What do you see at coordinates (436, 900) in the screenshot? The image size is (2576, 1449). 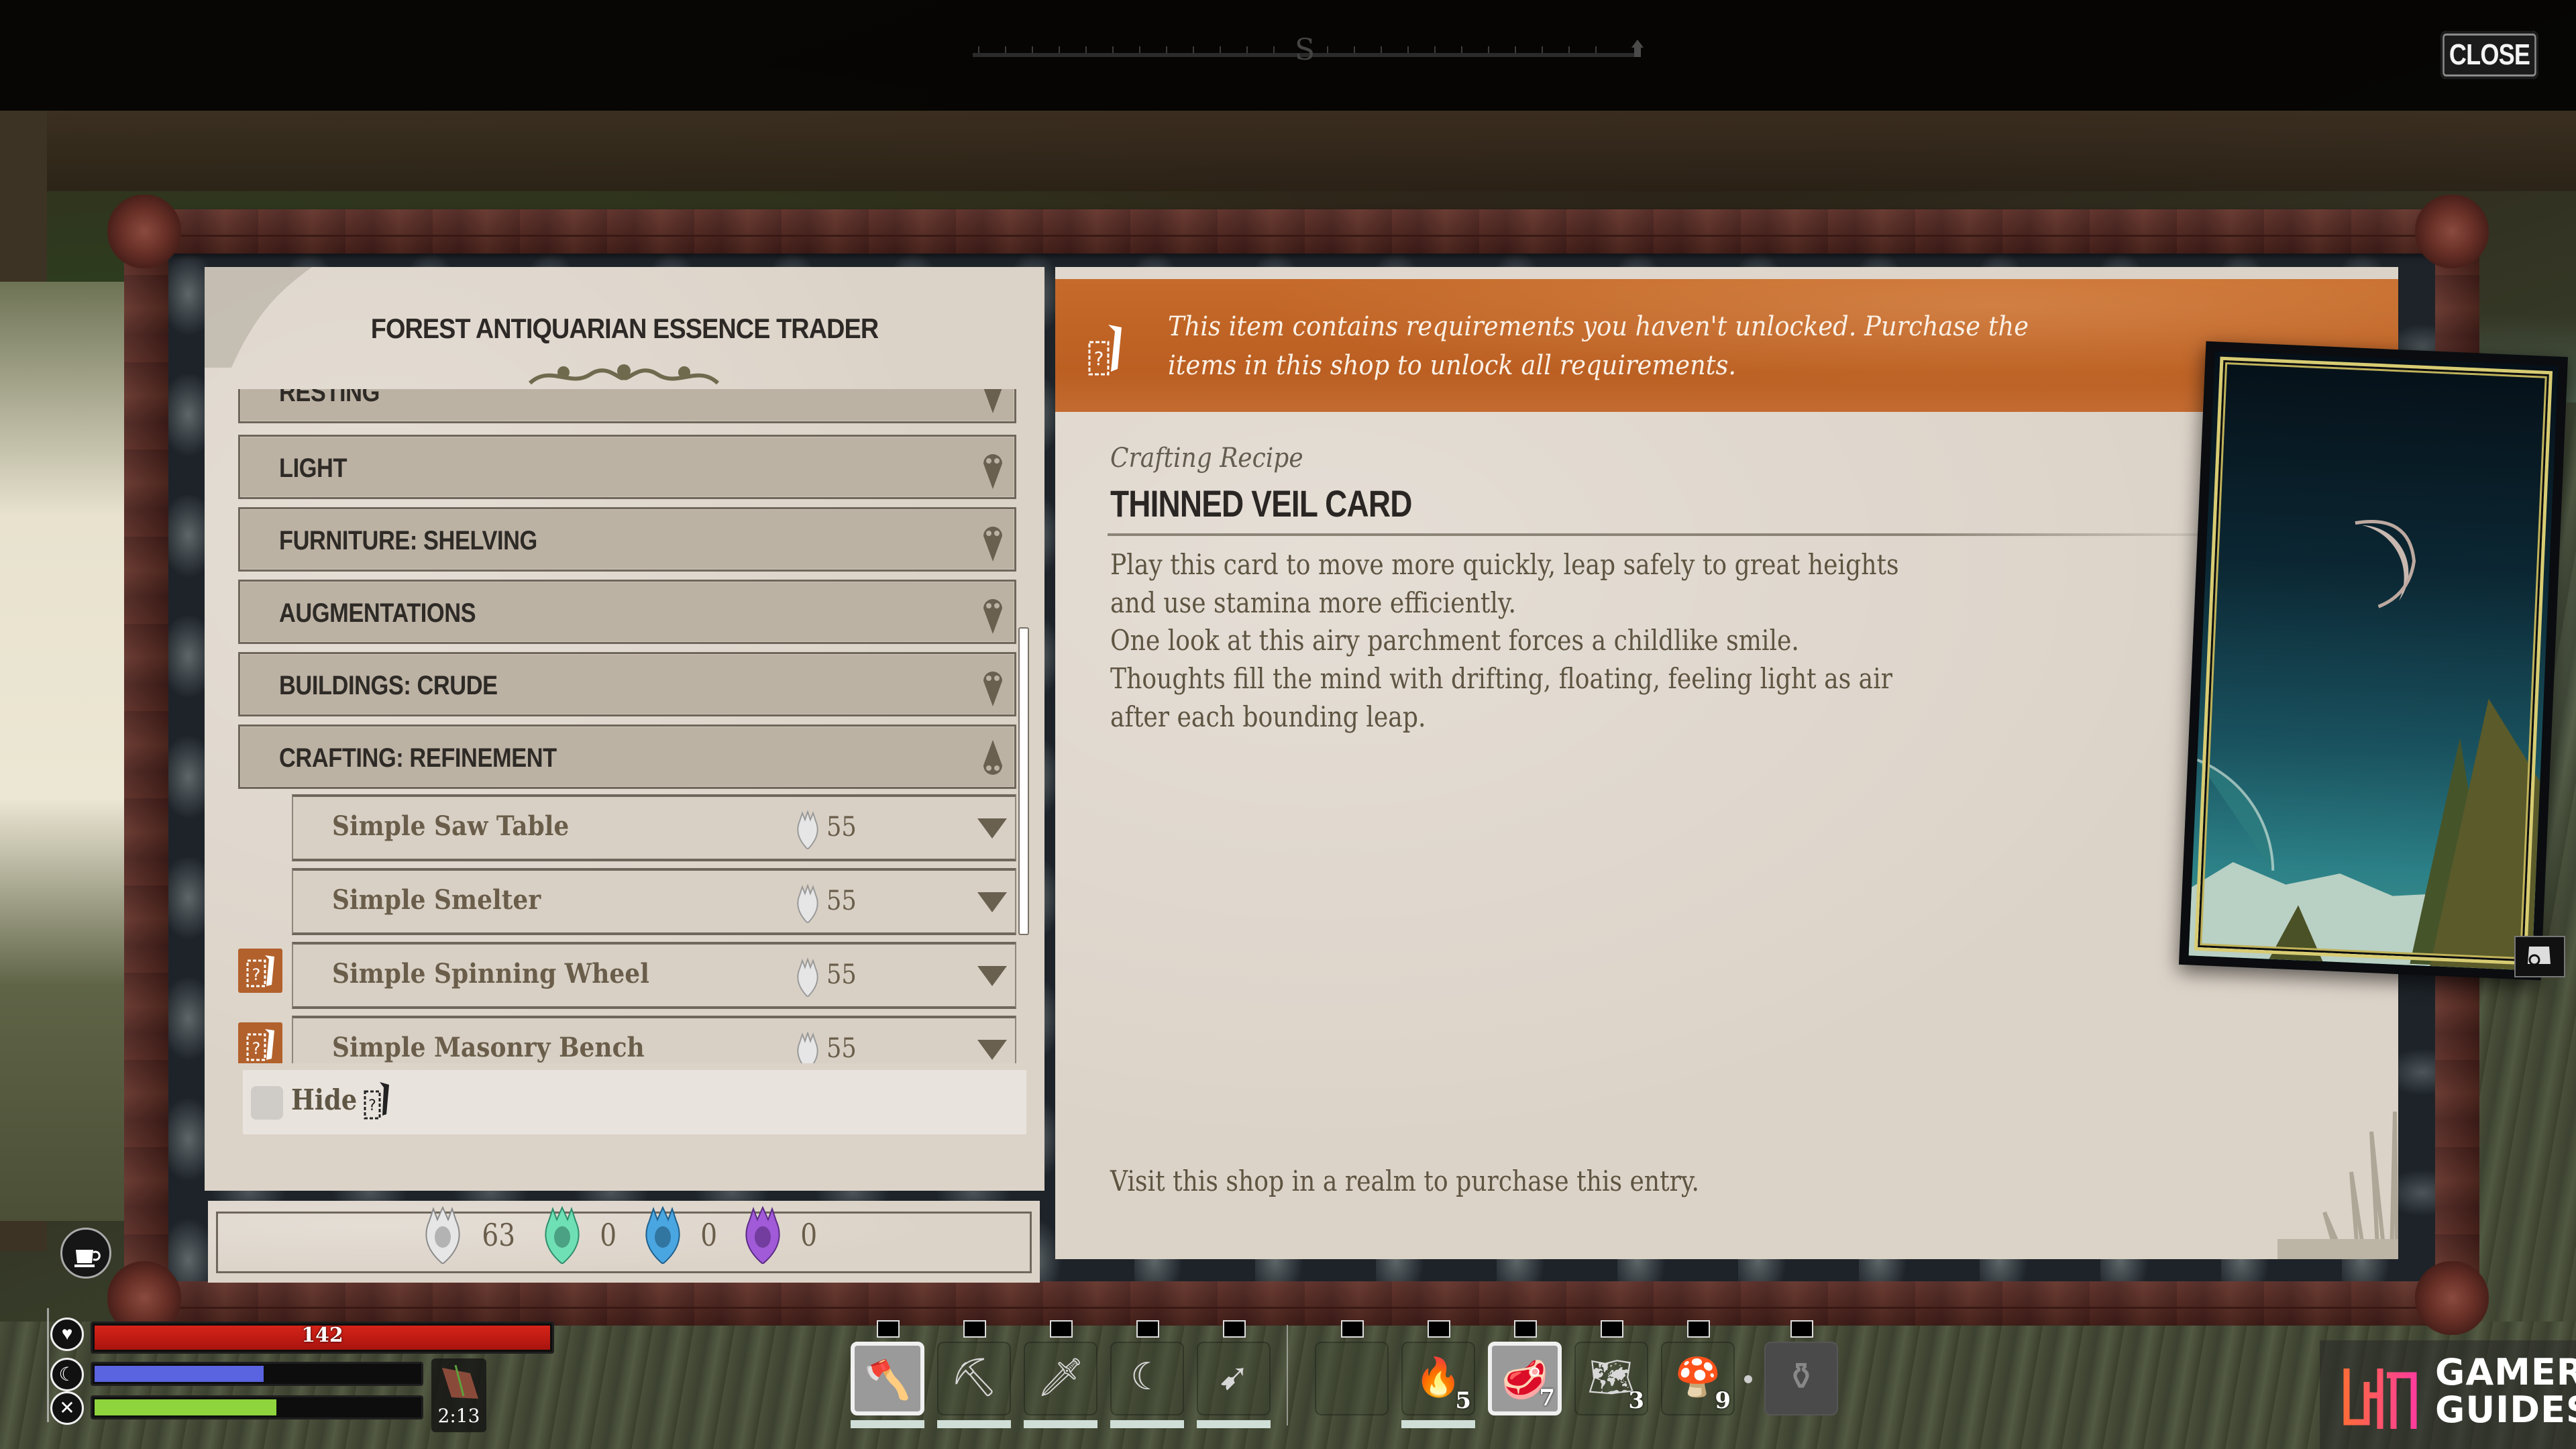 I see `item-name: Simple Smelter` at bounding box center [436, 900].